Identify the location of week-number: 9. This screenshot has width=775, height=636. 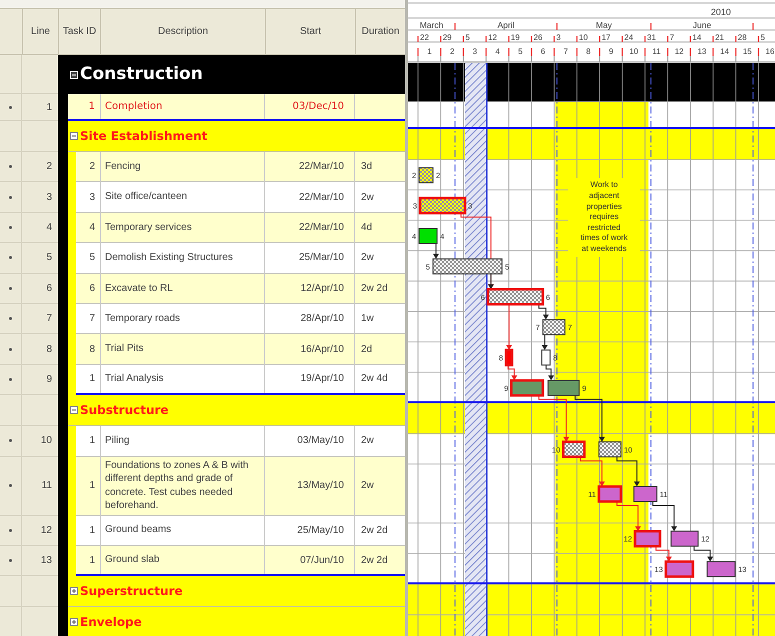
(611, 51).